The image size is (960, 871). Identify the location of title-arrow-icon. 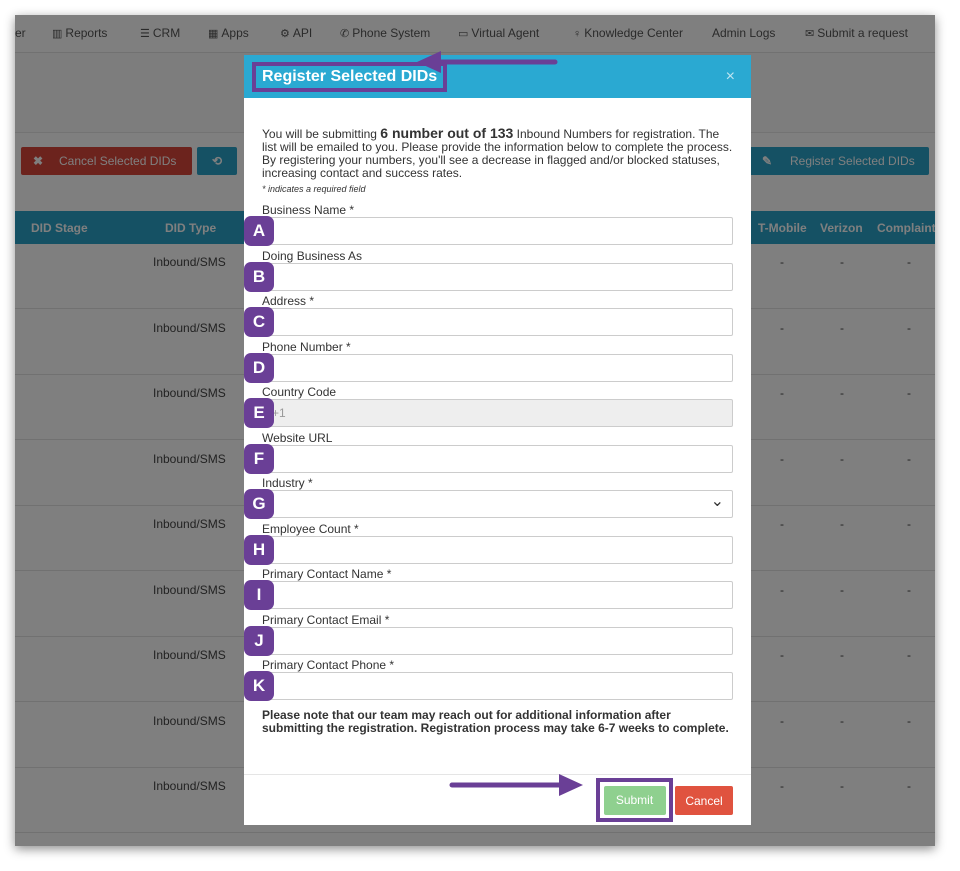
(487, 62).